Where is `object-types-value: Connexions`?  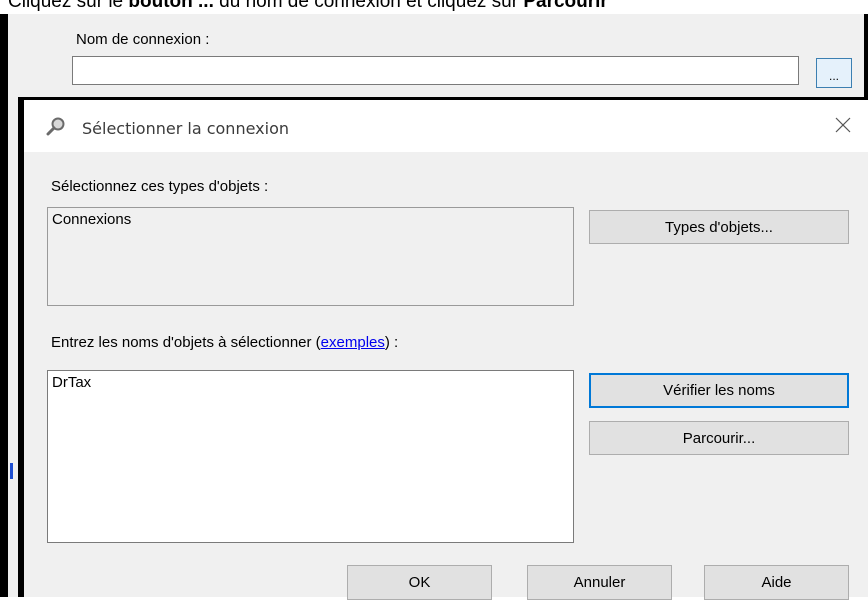
object-types-value: Connexions is located at coordinates (92, 219).